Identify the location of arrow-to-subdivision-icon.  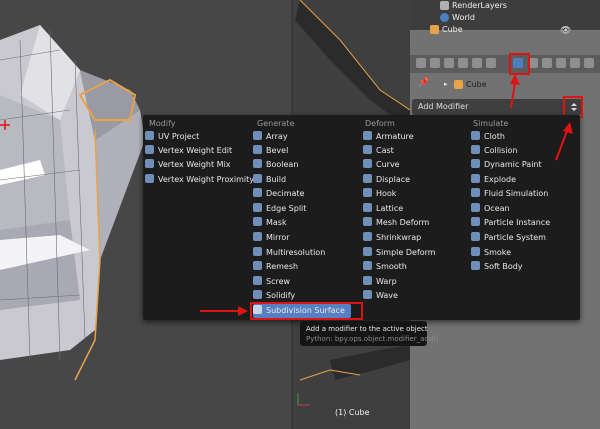
(224, 311).